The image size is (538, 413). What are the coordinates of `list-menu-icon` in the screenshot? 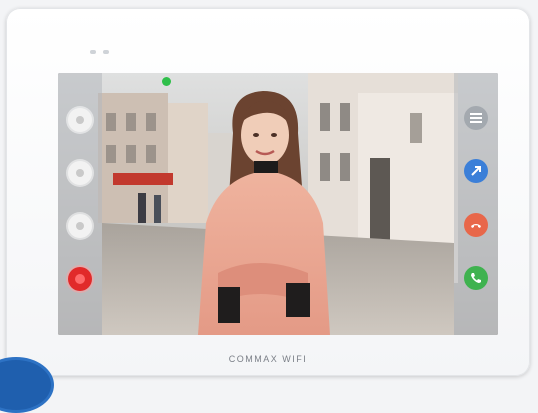 It's located at (476, 117).